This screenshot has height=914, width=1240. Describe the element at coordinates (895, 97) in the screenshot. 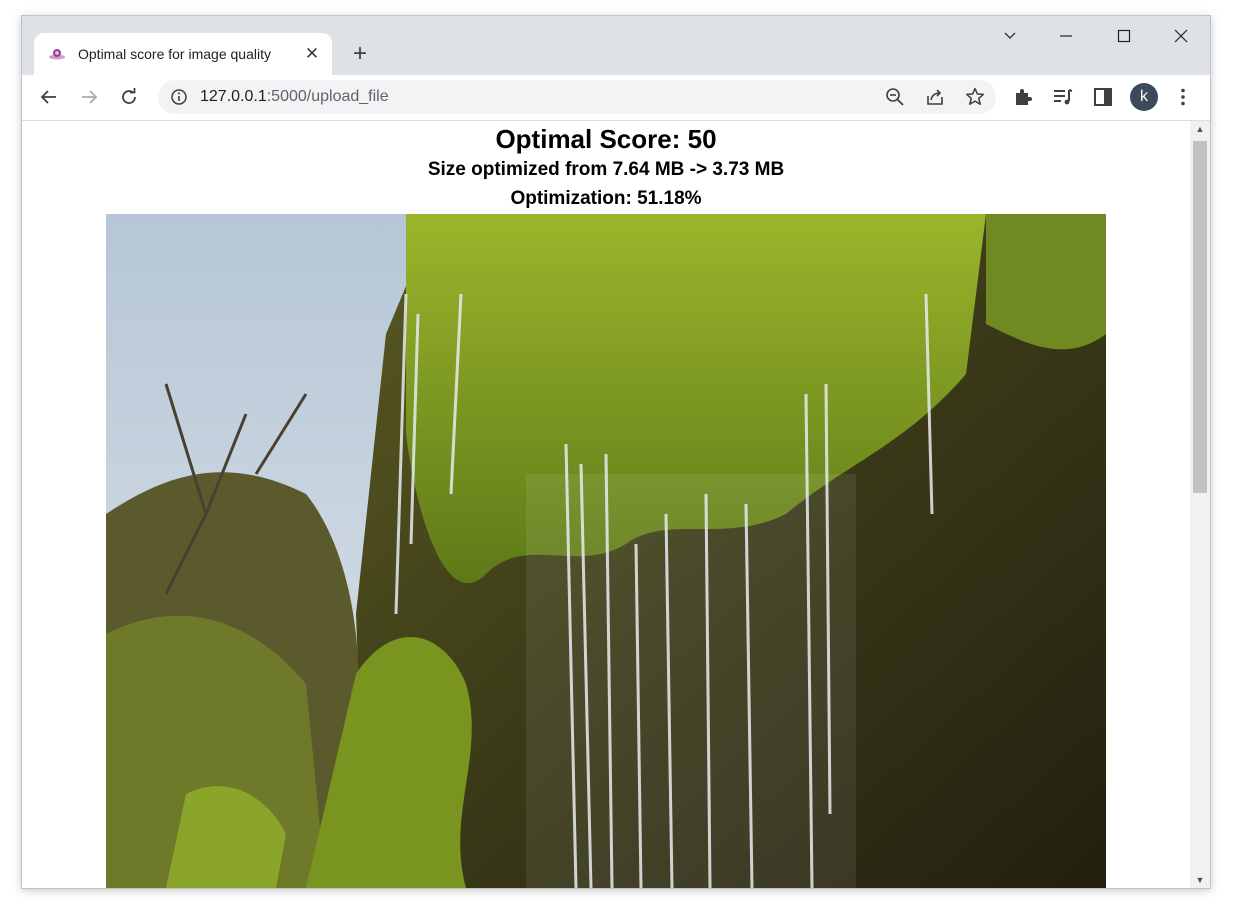

I see `zoom-out-icon` at that location.